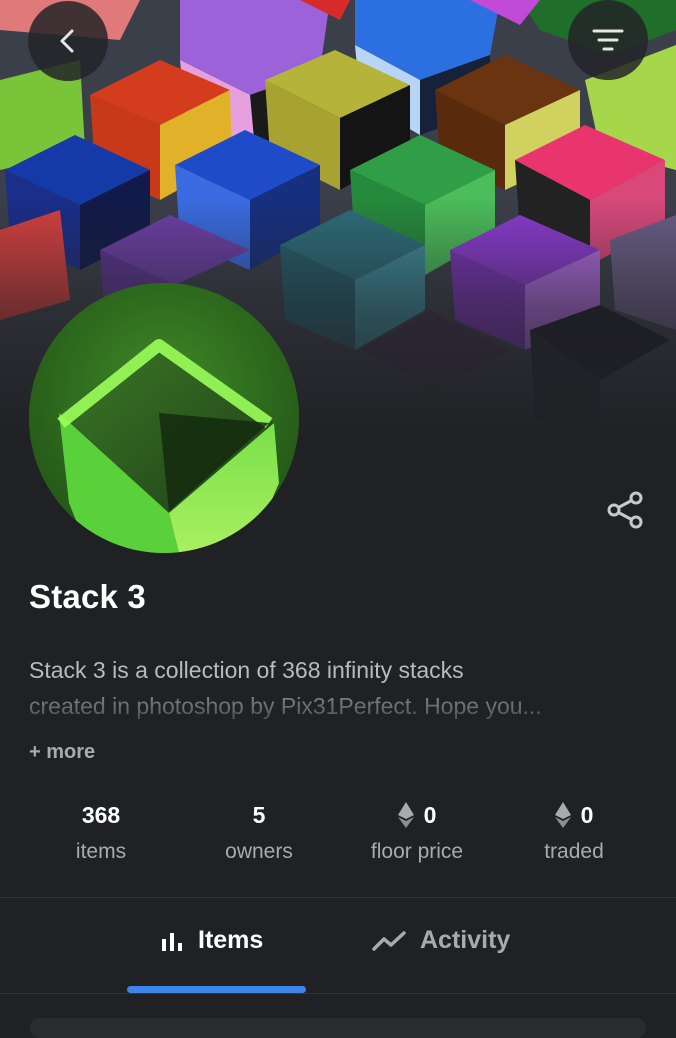 The width and height of the screenshot is (676, 1038). Describe the element at coordinates (87, 596) in the screenshot. I see `collection-title: Stack 3` at that location.